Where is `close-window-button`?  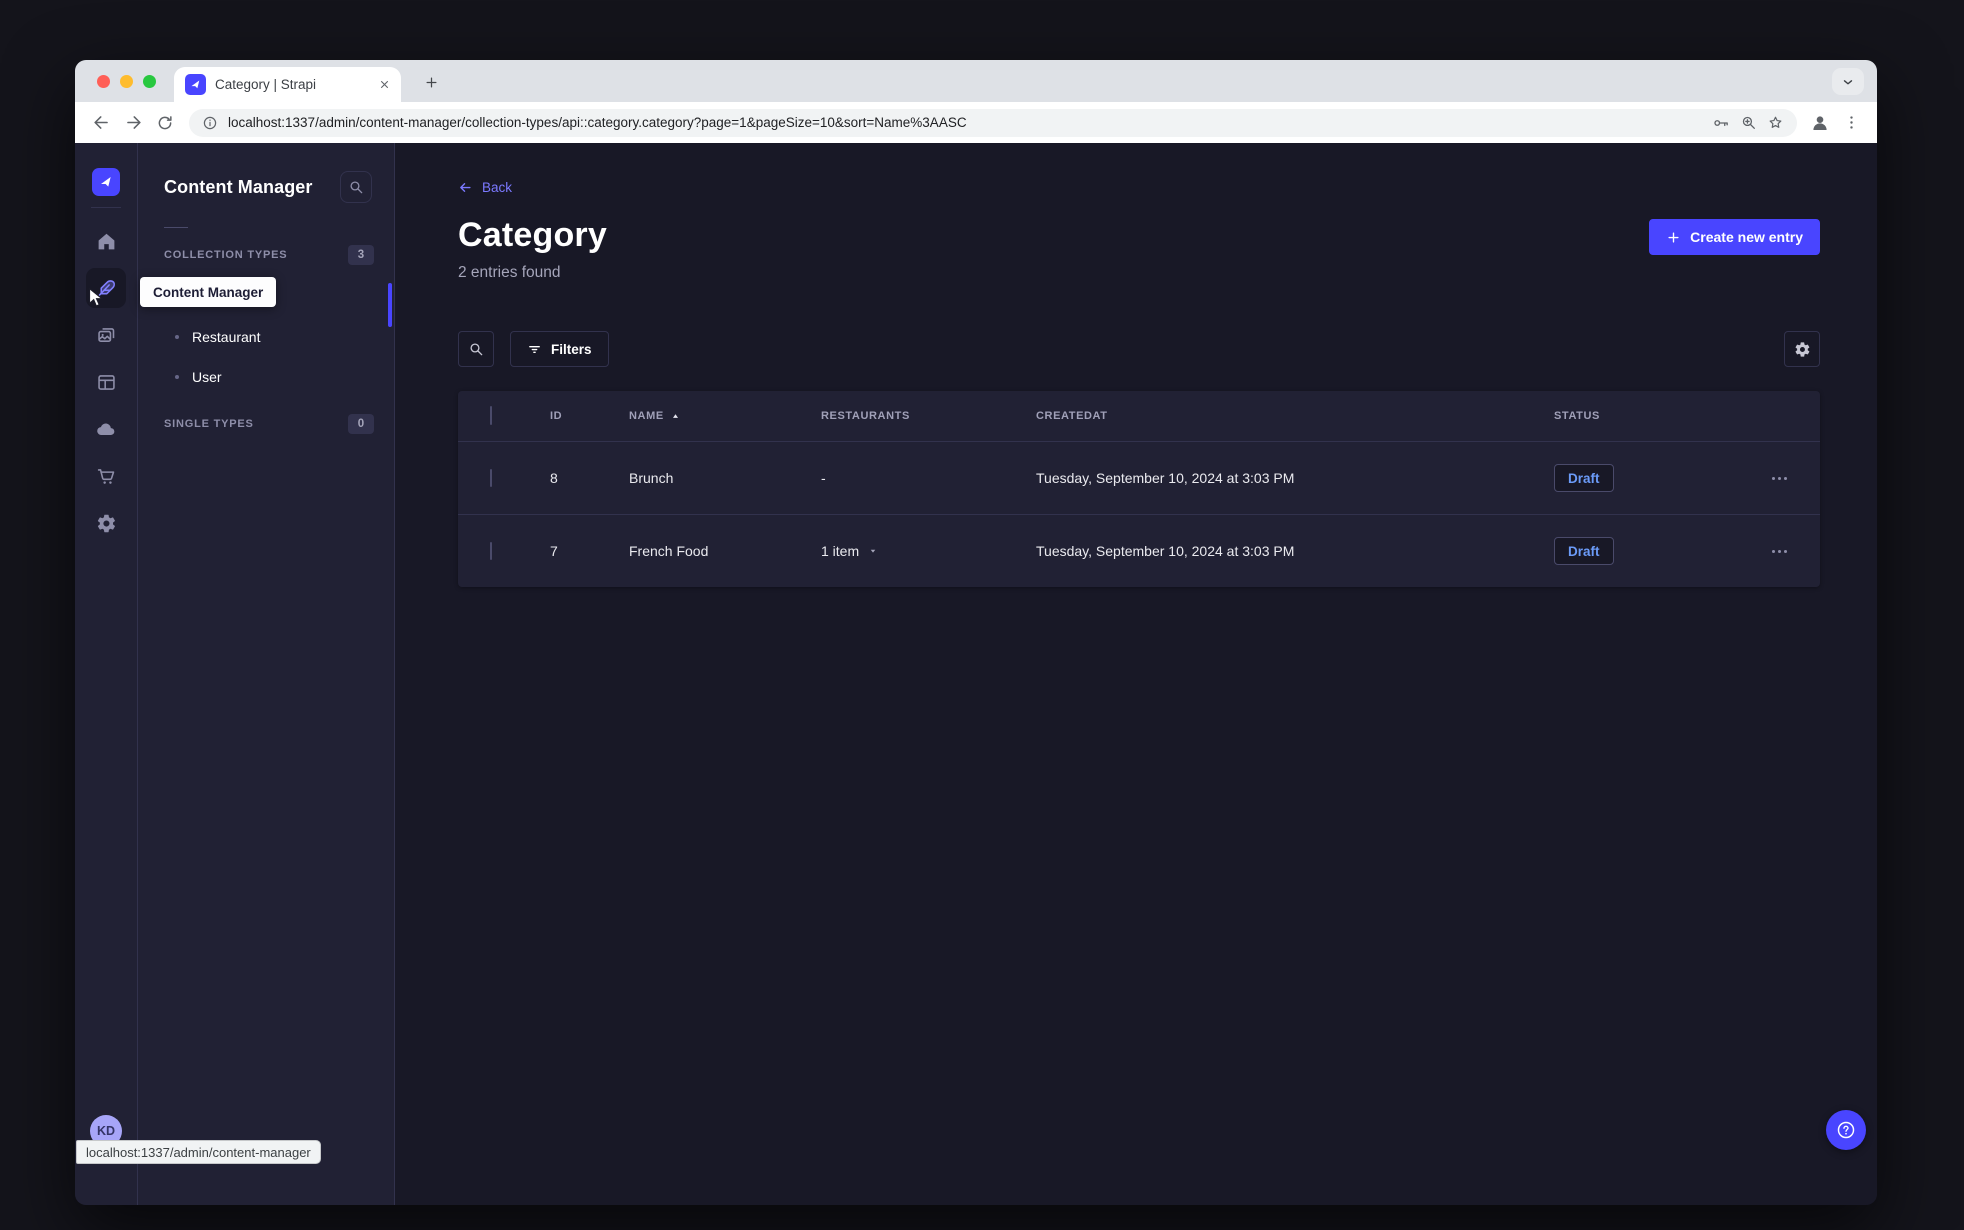 close-window-button is located at coordinates (103, 81).